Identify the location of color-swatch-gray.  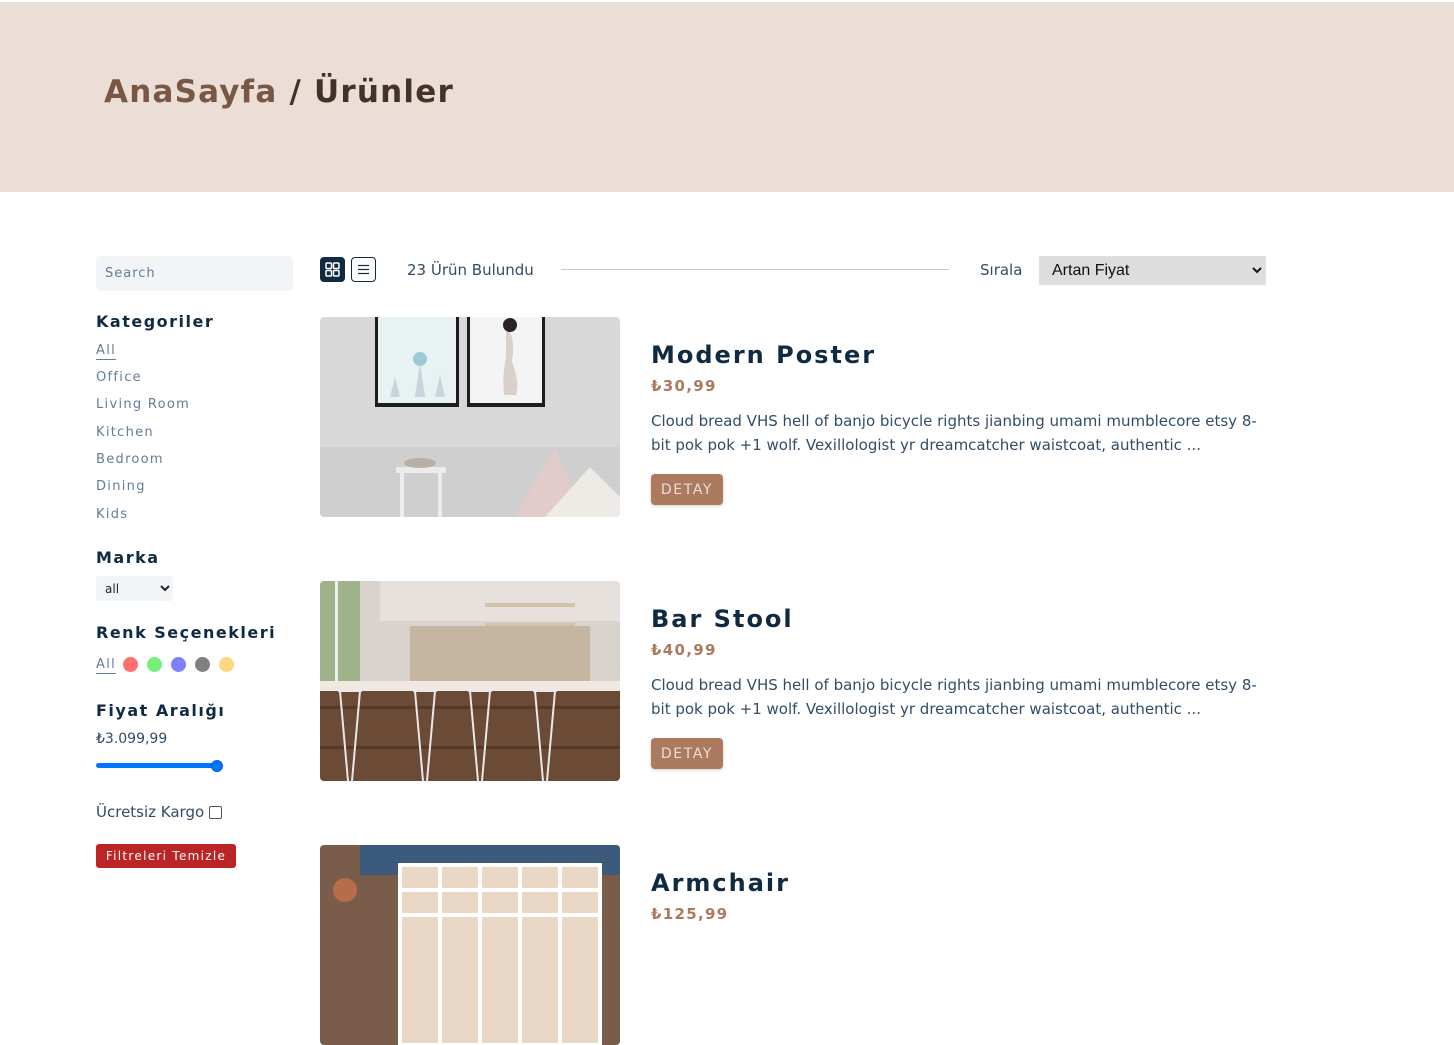
(202, 664).